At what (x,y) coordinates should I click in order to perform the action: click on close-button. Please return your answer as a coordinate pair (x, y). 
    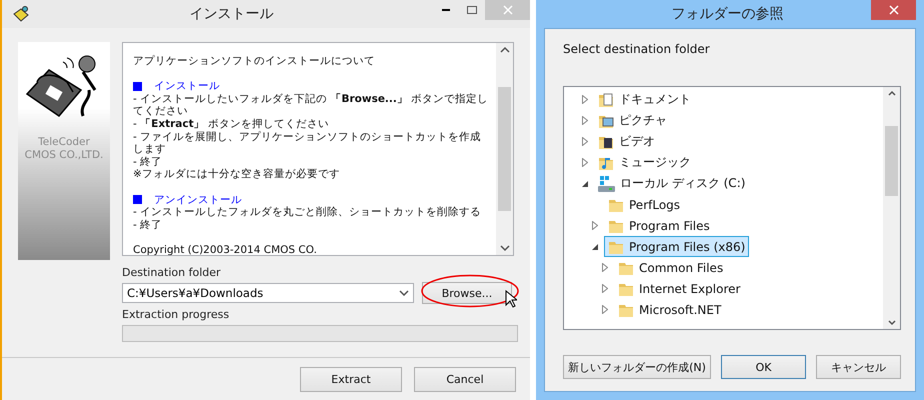
    Looking at the image, I should click on (893, 10).